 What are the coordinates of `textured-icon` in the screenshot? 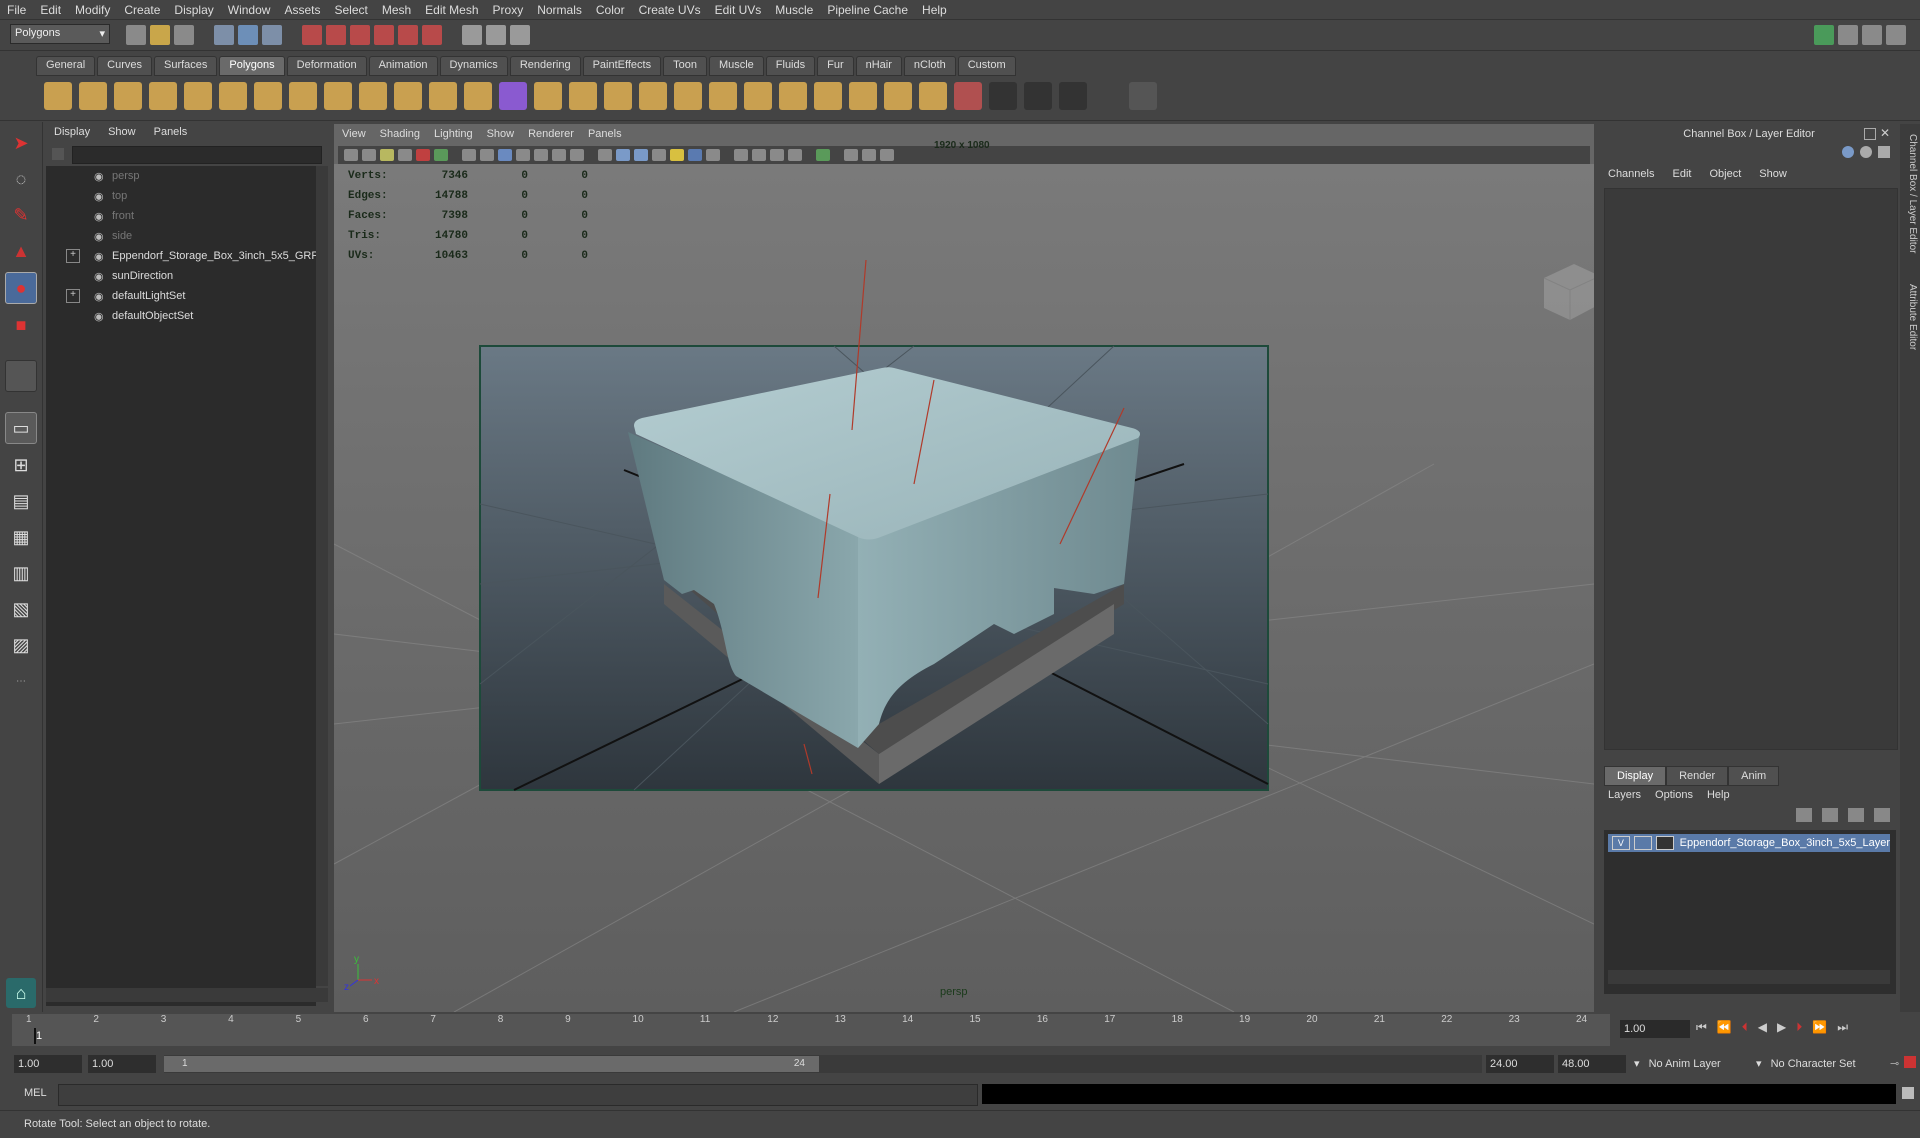 It's located at (659, 155).